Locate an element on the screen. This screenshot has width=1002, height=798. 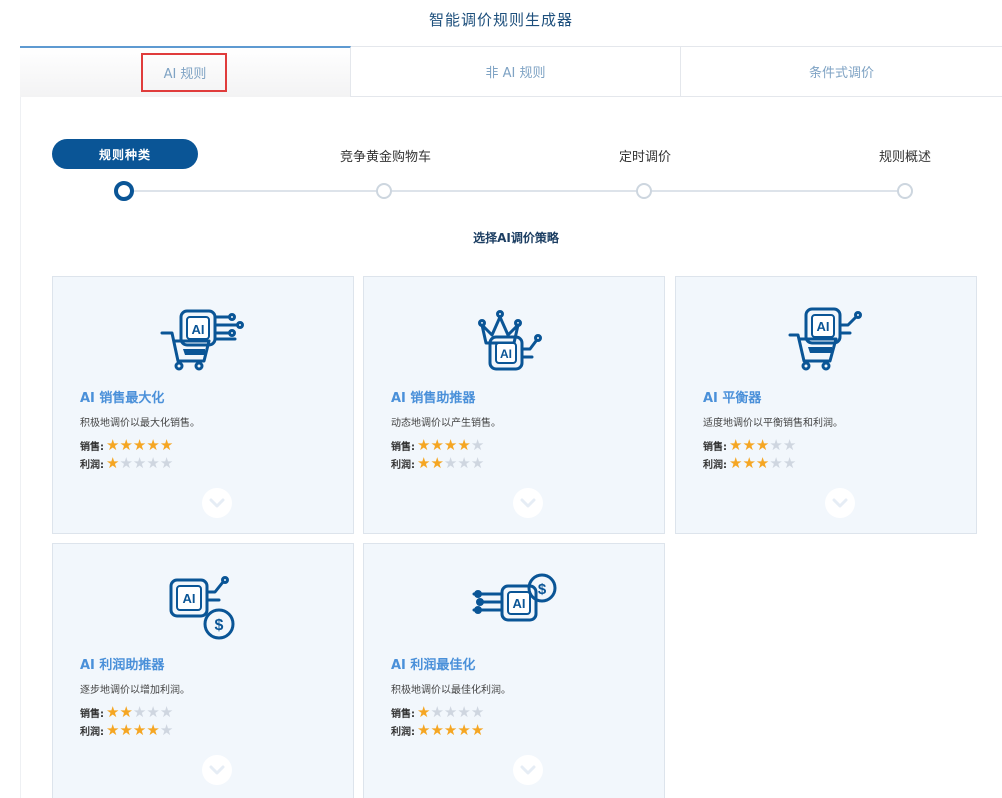
stepper-track is located at coordinates (514, 191).